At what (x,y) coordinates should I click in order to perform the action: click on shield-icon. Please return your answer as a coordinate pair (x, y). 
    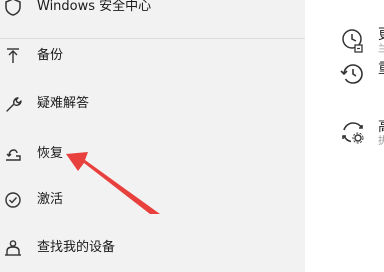
    Looking at the image, I should click on (13, 8).